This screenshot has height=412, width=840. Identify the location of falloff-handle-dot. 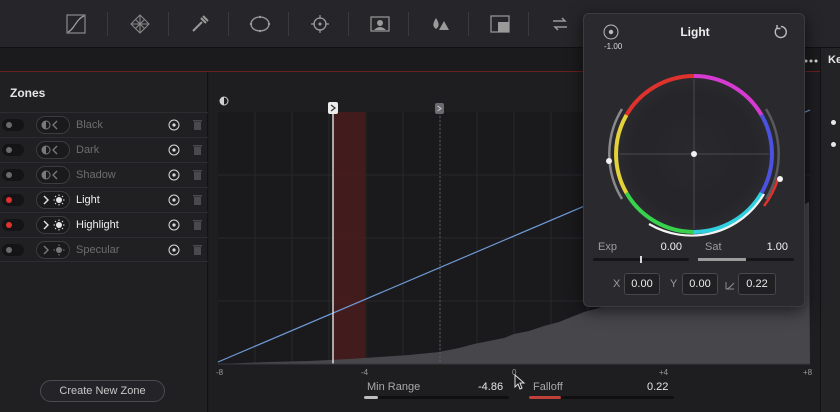
(780, 179).